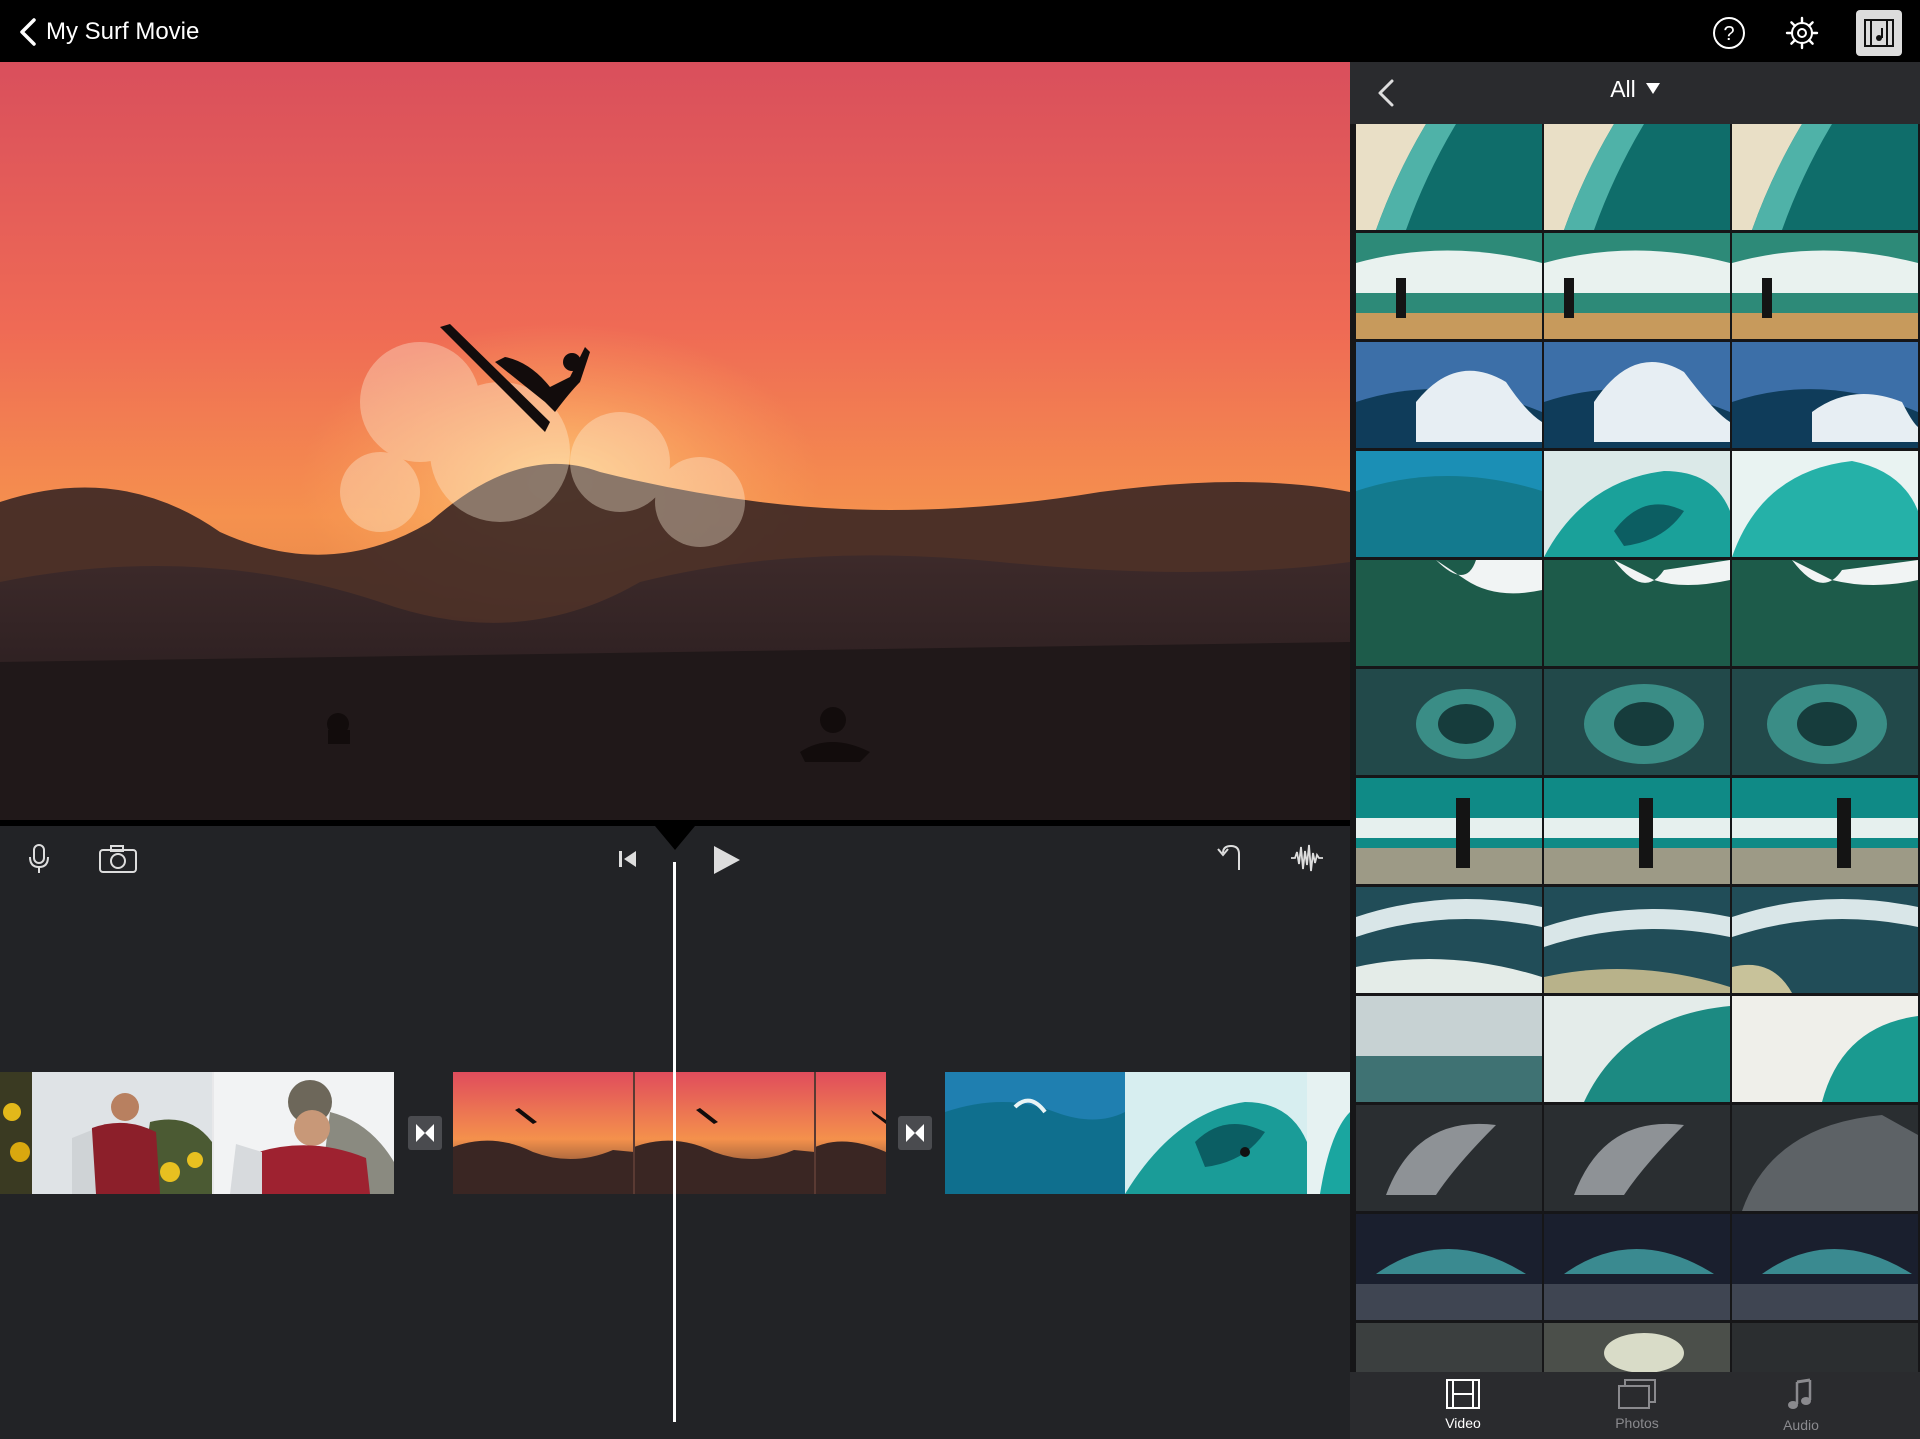  What do you see at coordinates (1637, 1423) in the screenshot?
I see `tab-photos-label: Photos` at bounding box center [1637, 1423].